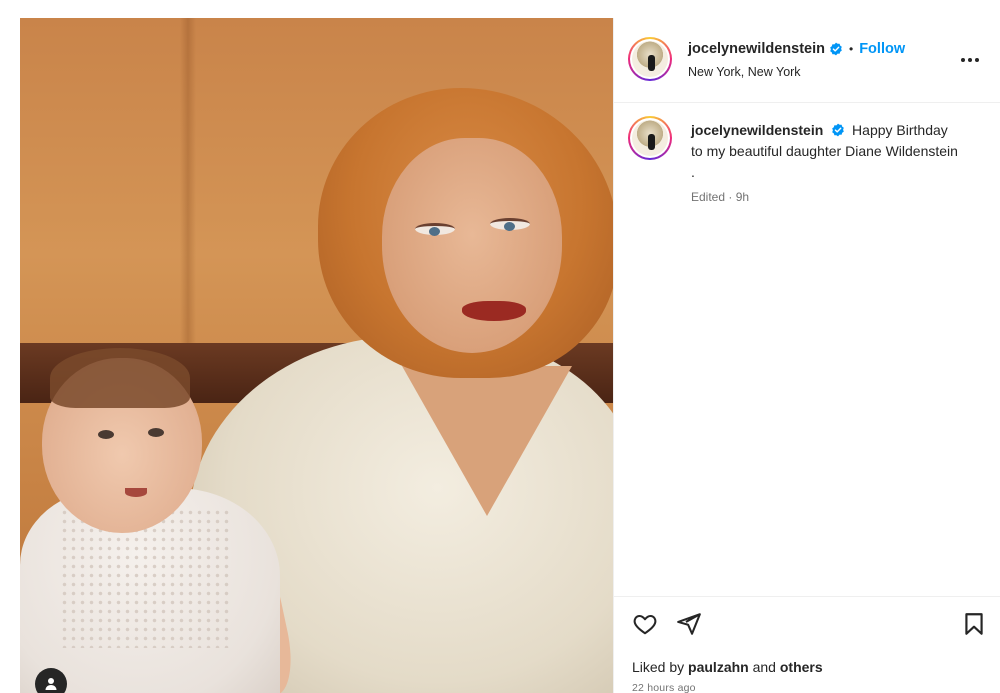 This screenshot has height=693, width=1000. I want to click on photo-woman-face, so click(472, 245).